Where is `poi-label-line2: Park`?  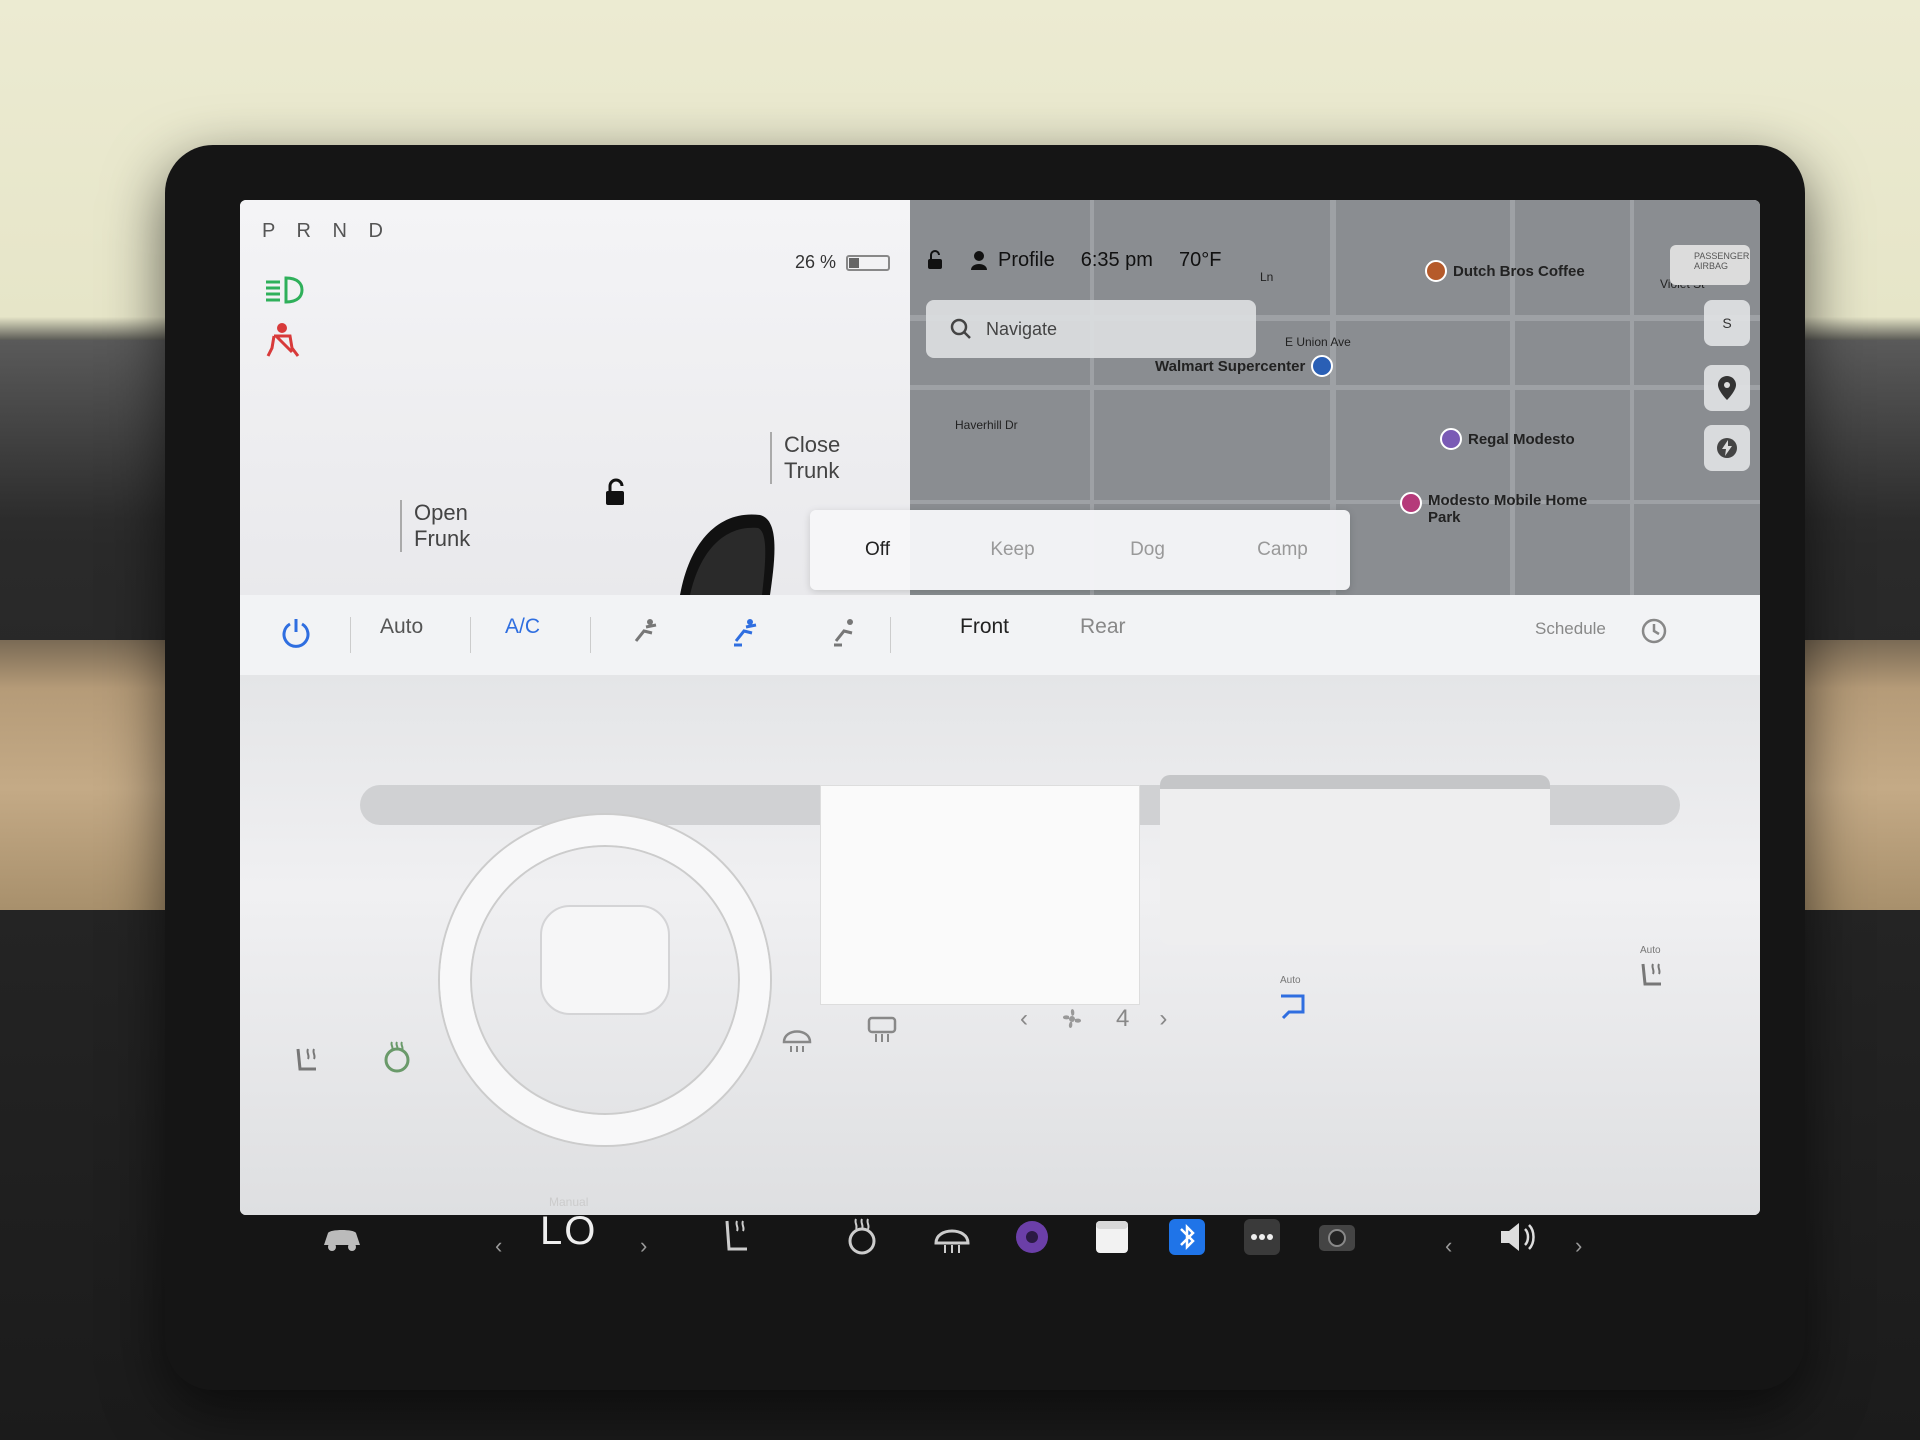 poi-label-line2: Park is located at coordinates (1444, 517).